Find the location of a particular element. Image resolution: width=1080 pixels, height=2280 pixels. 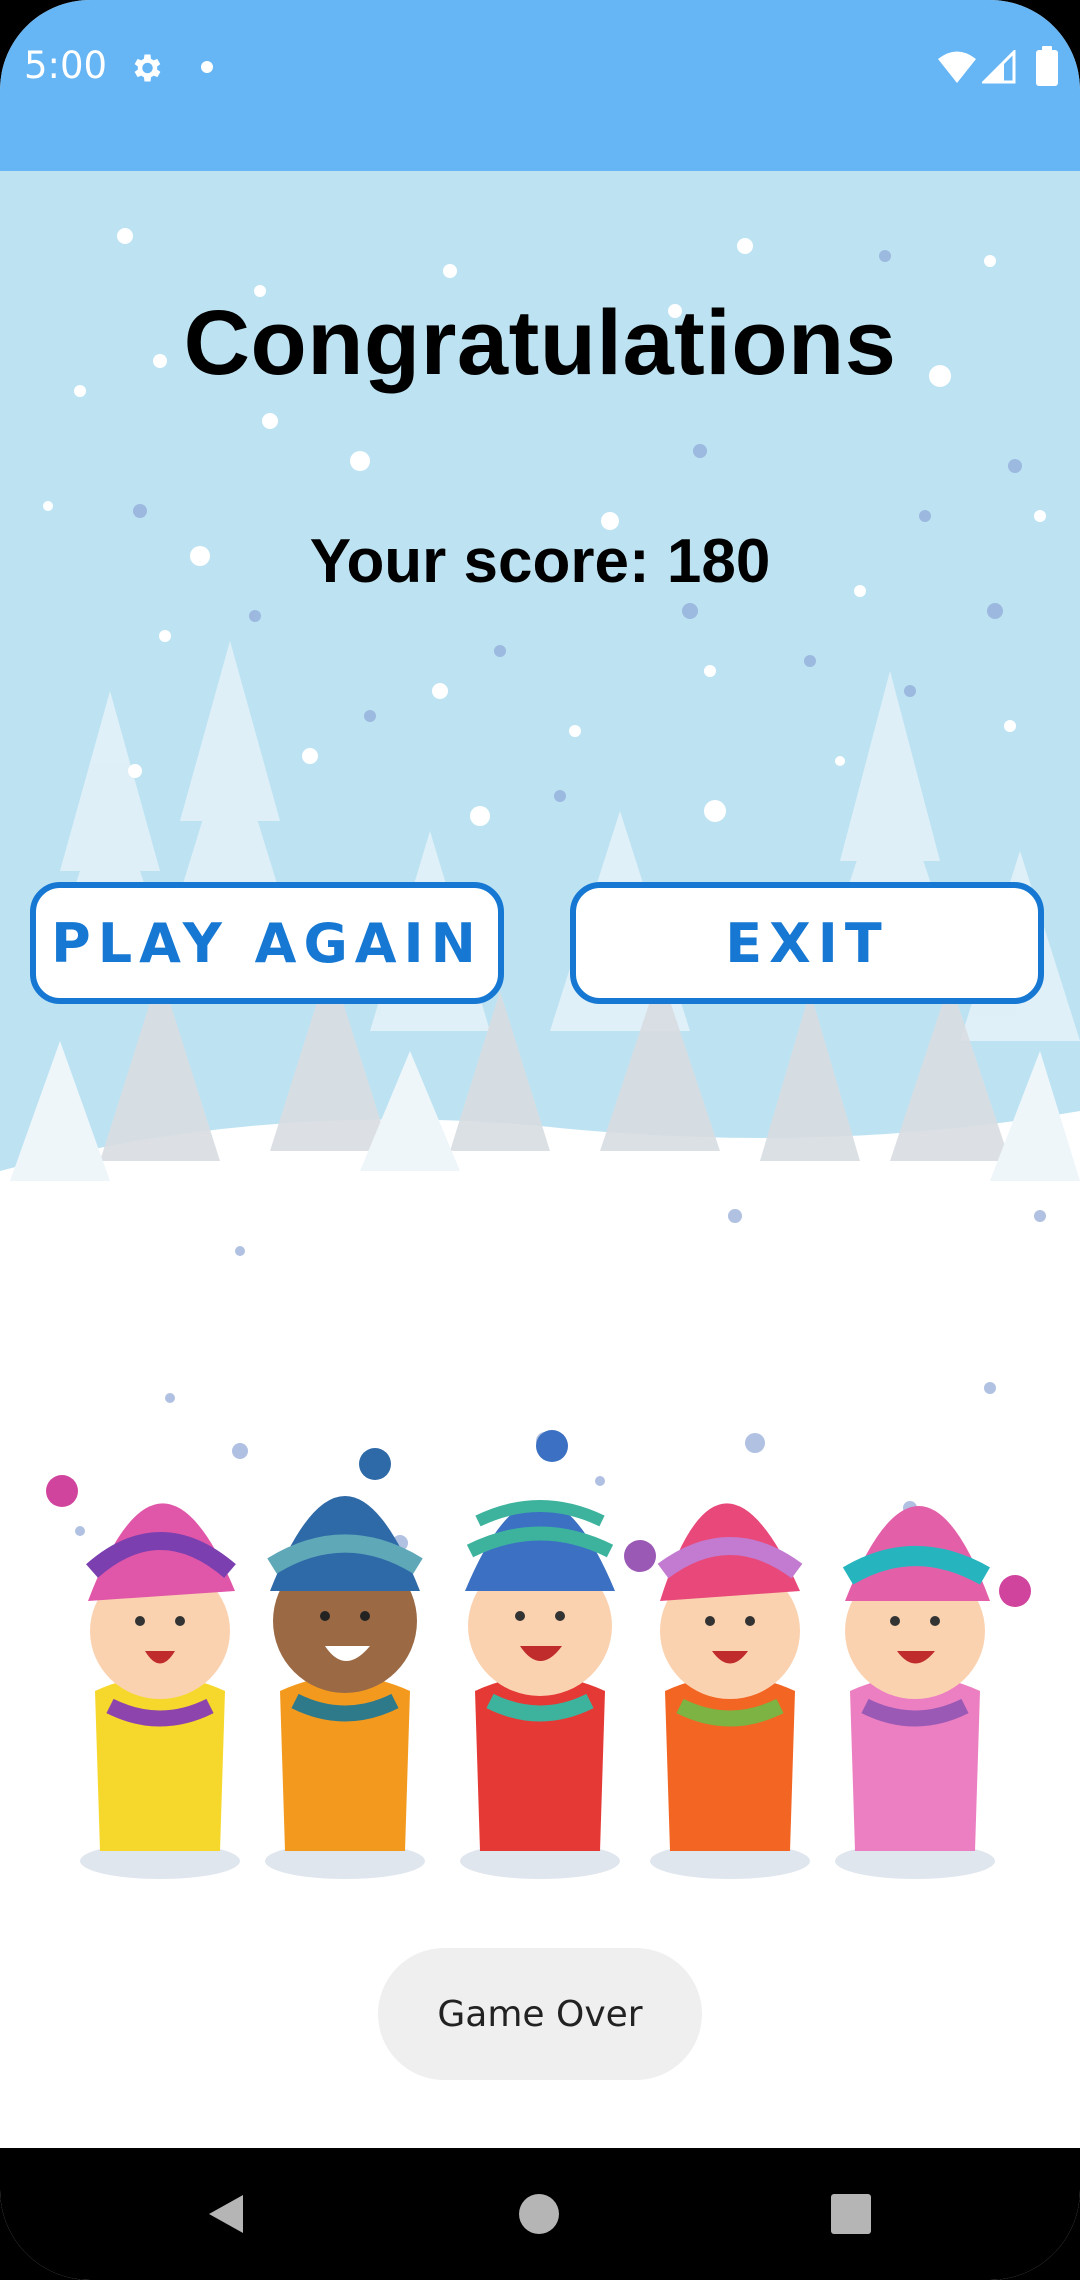

wifi-icon is located at coordinates (957, 67).